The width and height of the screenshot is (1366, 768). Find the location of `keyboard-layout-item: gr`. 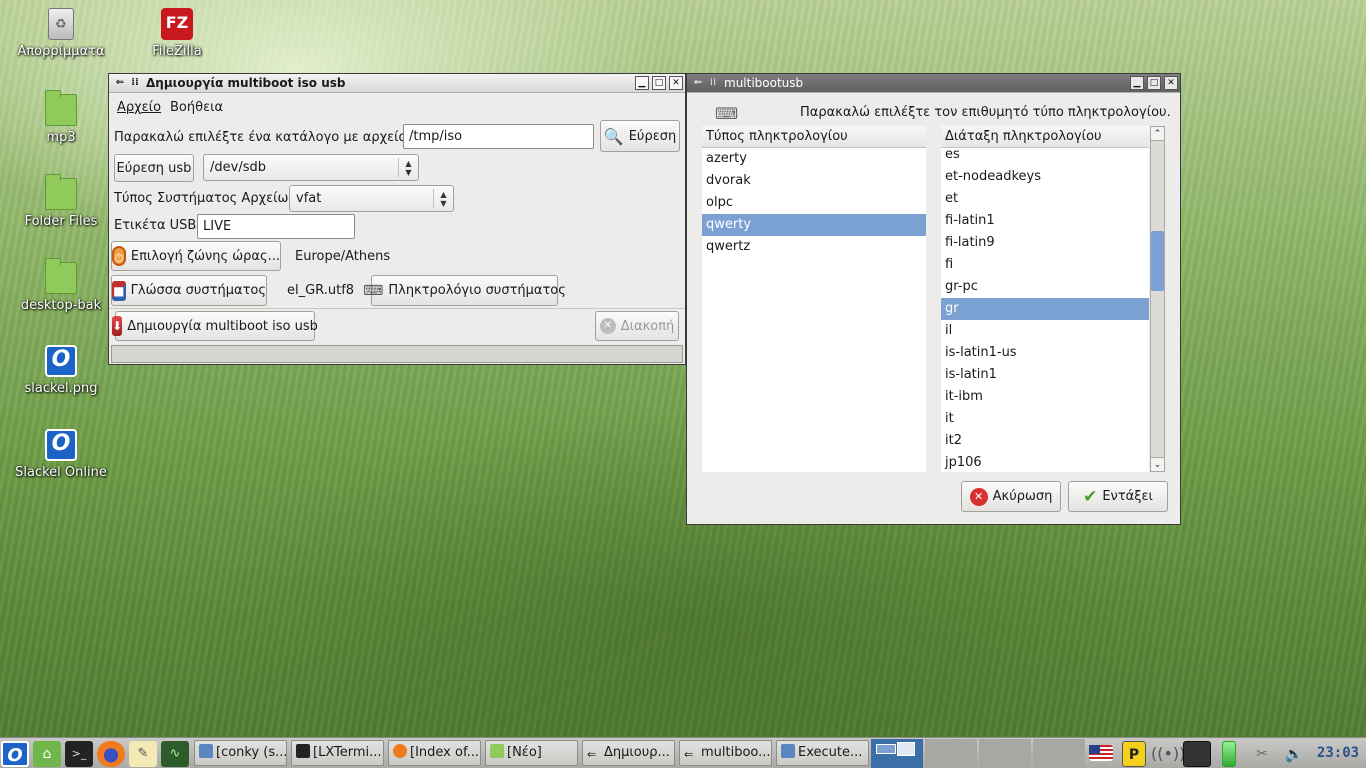

keyboard-layout-item: gr is located at coordinates (1045, 309).